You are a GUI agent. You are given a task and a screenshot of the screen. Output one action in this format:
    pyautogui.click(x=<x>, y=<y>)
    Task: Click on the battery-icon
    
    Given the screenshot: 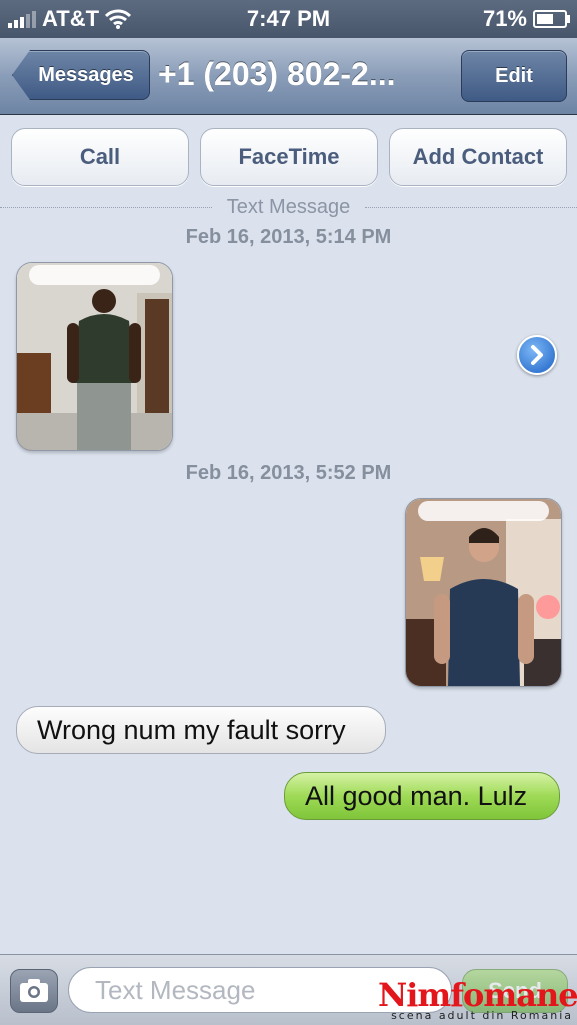 What is the action you would take?
    pyautogui.click(x=551, y=19)
    